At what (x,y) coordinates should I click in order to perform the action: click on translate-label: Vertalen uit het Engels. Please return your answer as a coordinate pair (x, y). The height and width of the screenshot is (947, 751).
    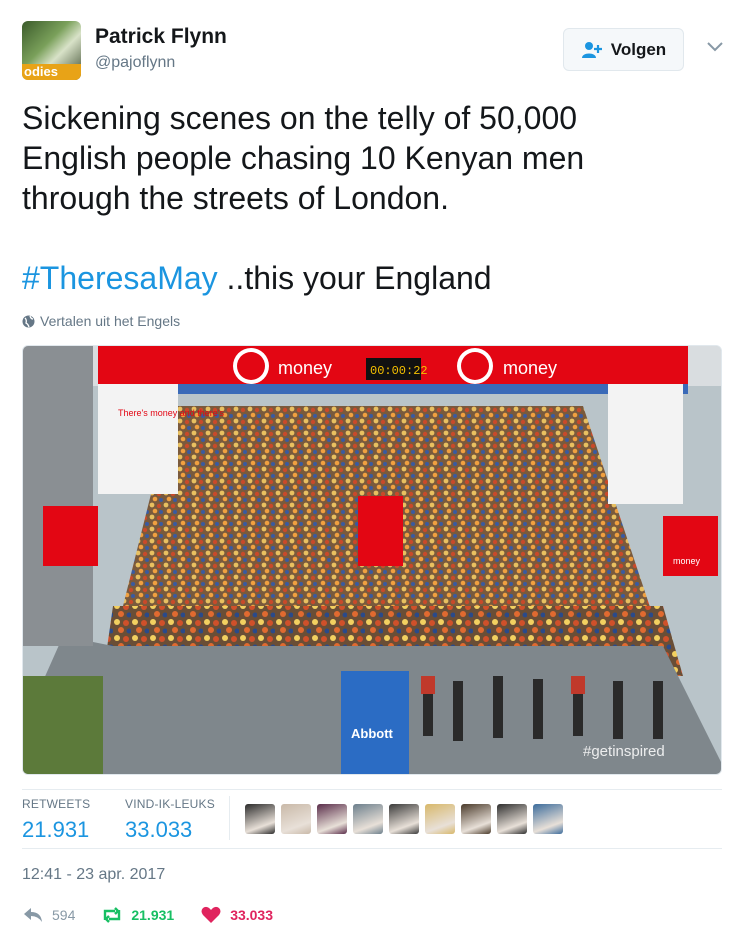
    Looking at the image, I should click on (110, 321).